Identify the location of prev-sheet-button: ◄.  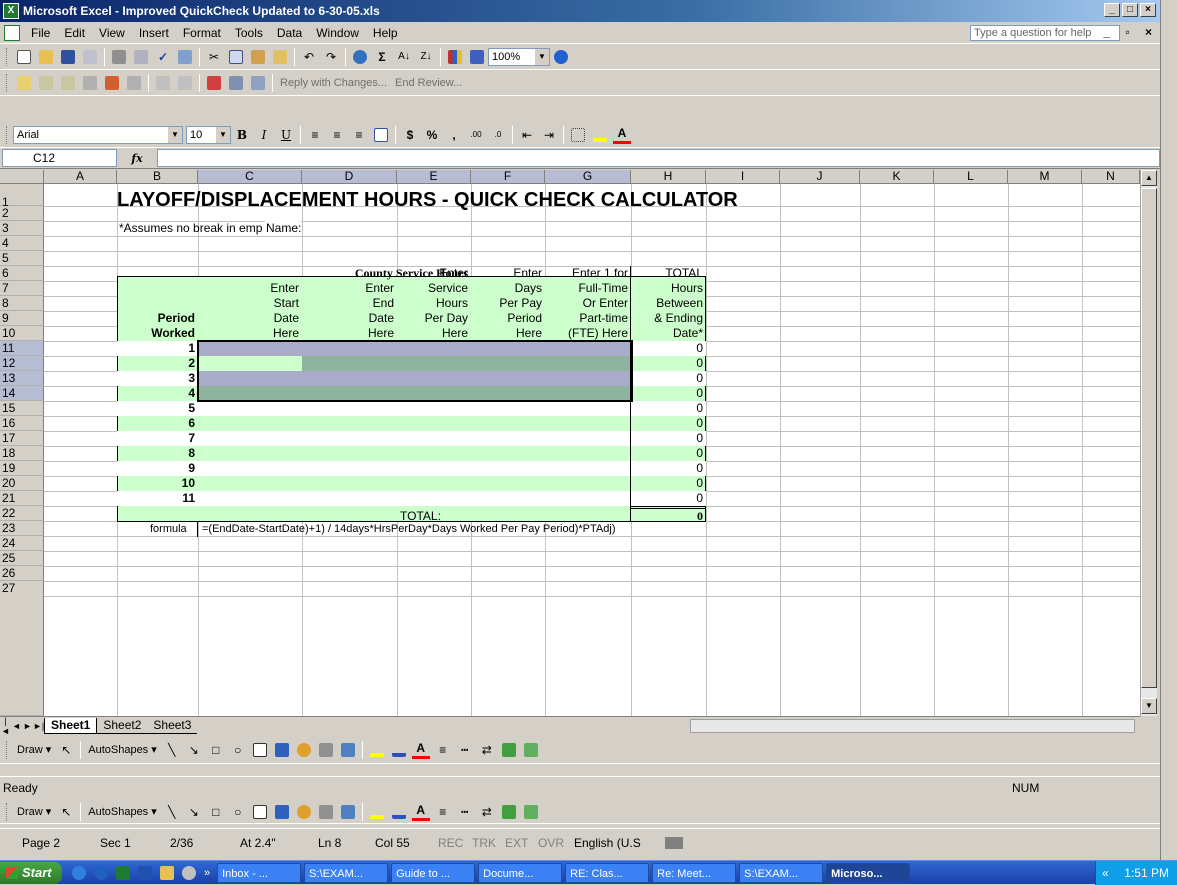
(16, 726).